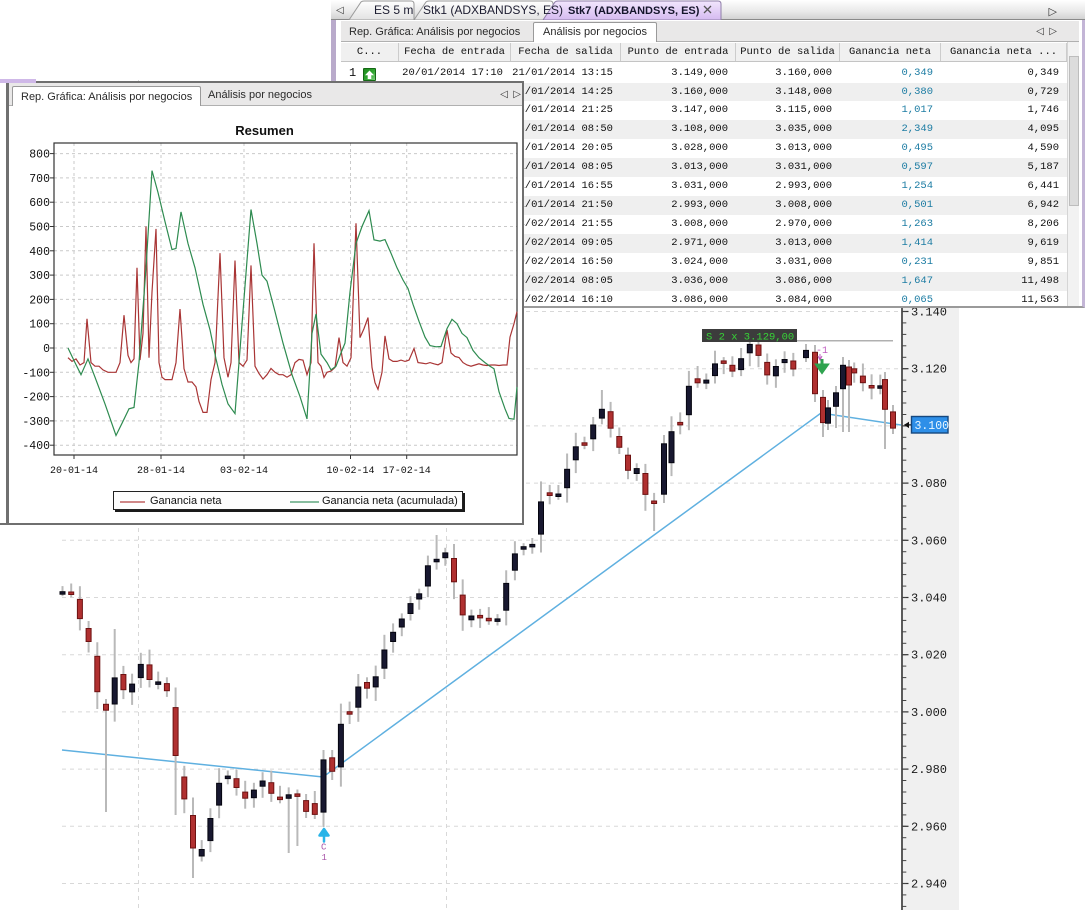 The width and height of the screenshot is (1085, 910). Describe the element at coordinates (932, 426) in the screenshot. I see `svg-text: 3.100` at that location.